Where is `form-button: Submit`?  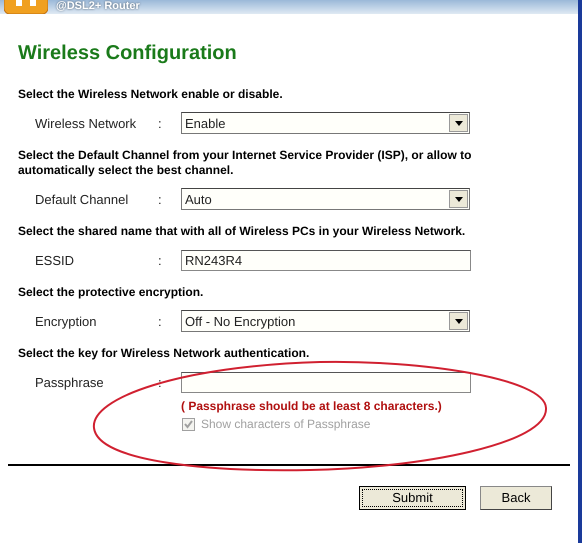
form-button: Submit is located at coordinates (412, 498).